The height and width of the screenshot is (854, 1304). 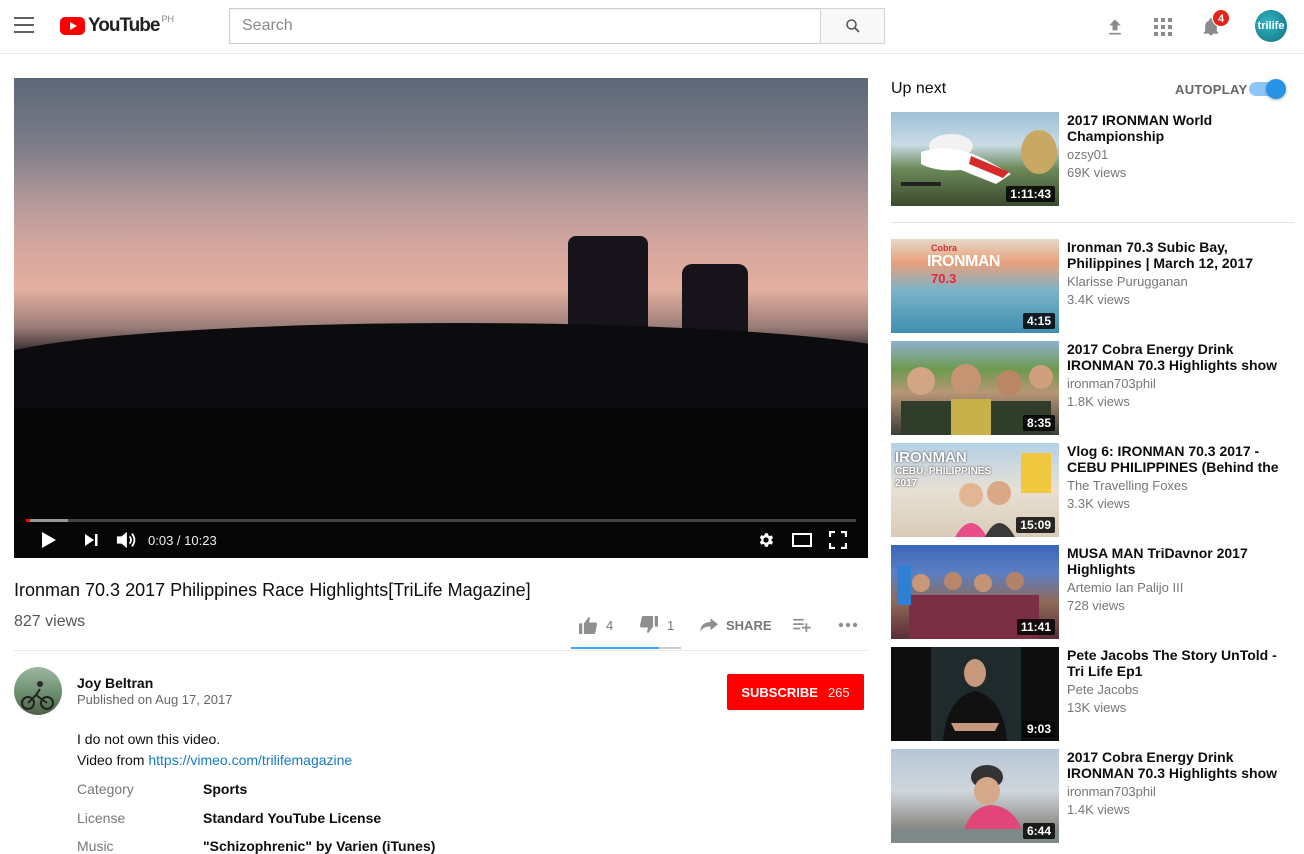 I want to click on search-input, so click(x=525, y=26).